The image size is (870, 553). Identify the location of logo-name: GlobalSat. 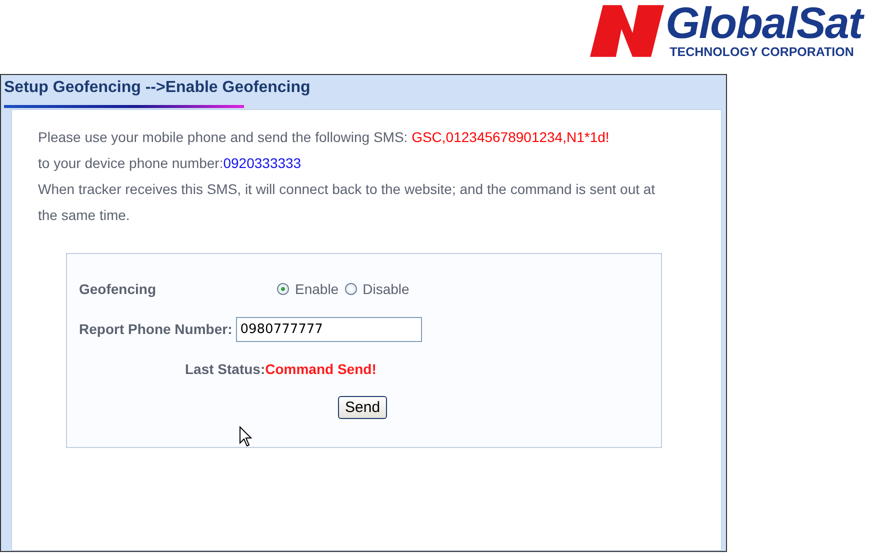
(764, 24).